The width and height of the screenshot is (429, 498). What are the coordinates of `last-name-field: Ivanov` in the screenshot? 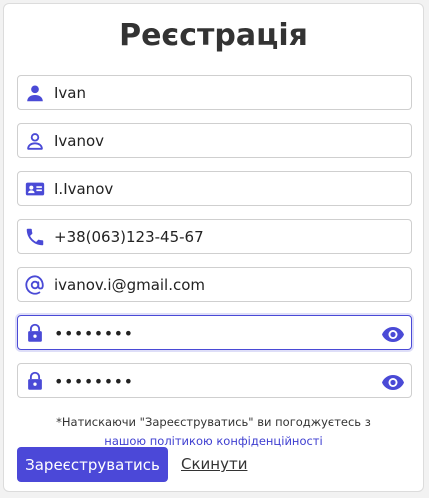 It's located at (214, 140).